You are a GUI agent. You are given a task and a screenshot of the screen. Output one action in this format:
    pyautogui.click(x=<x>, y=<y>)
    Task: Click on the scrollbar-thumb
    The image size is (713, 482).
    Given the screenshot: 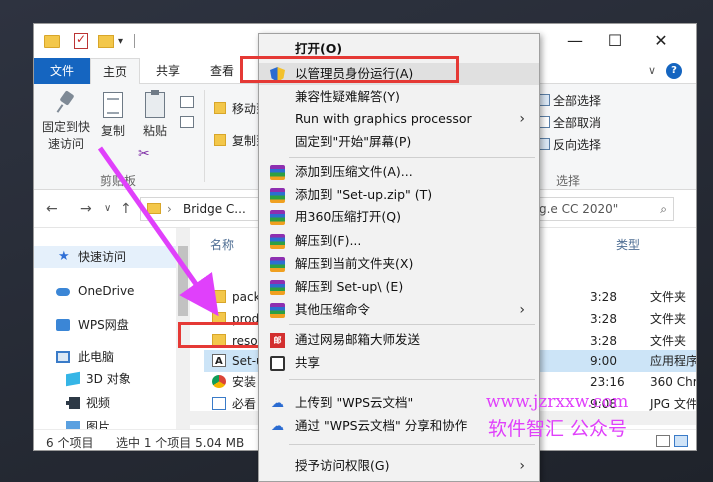 What is the action you would take?
    pyautogui.click(x=183, y=281)
    